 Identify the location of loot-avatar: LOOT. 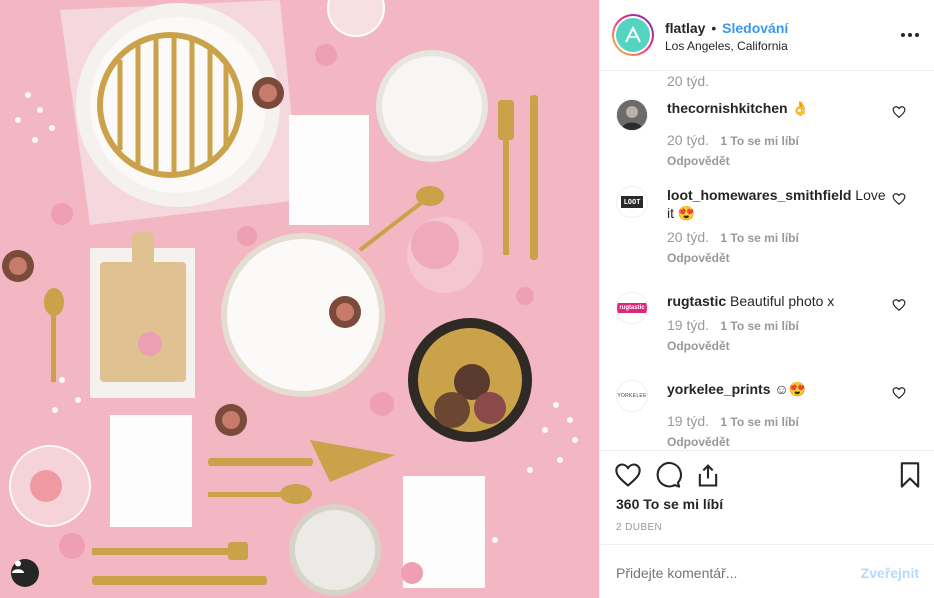
(632, 202).